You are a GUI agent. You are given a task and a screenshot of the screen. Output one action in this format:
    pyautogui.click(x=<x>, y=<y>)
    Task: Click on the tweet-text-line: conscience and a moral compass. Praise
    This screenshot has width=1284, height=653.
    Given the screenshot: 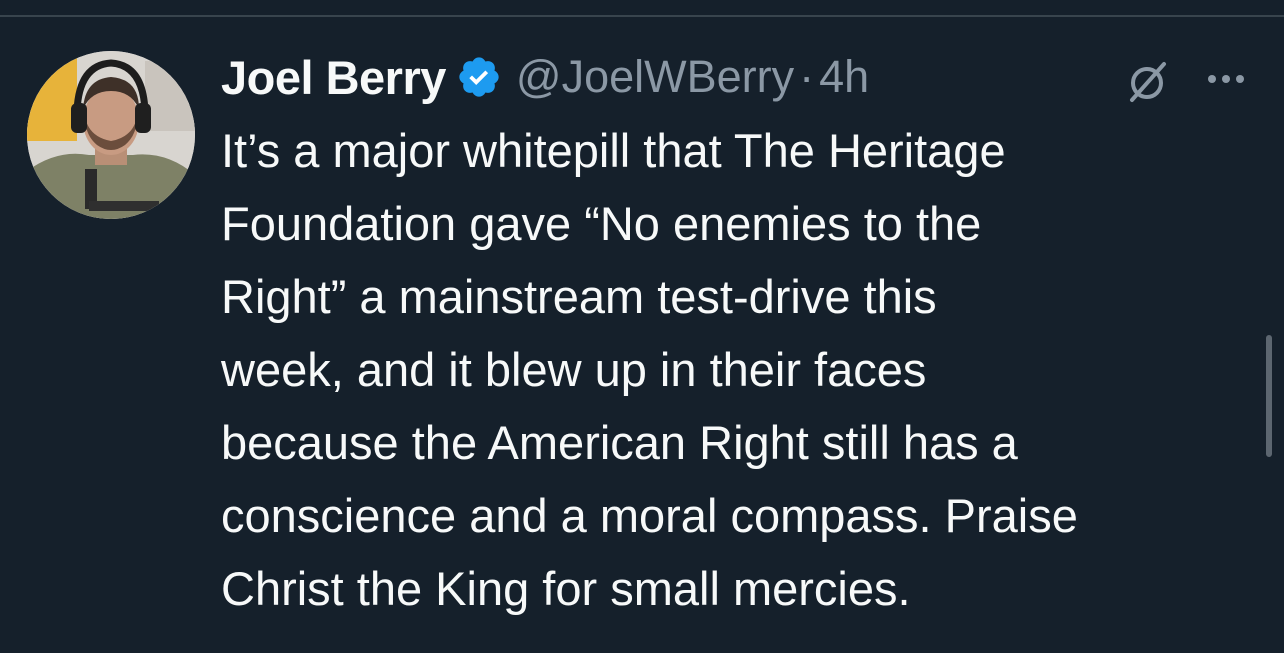 What is the action you would take?
    pyautogui.click(x=649, y=515)
    